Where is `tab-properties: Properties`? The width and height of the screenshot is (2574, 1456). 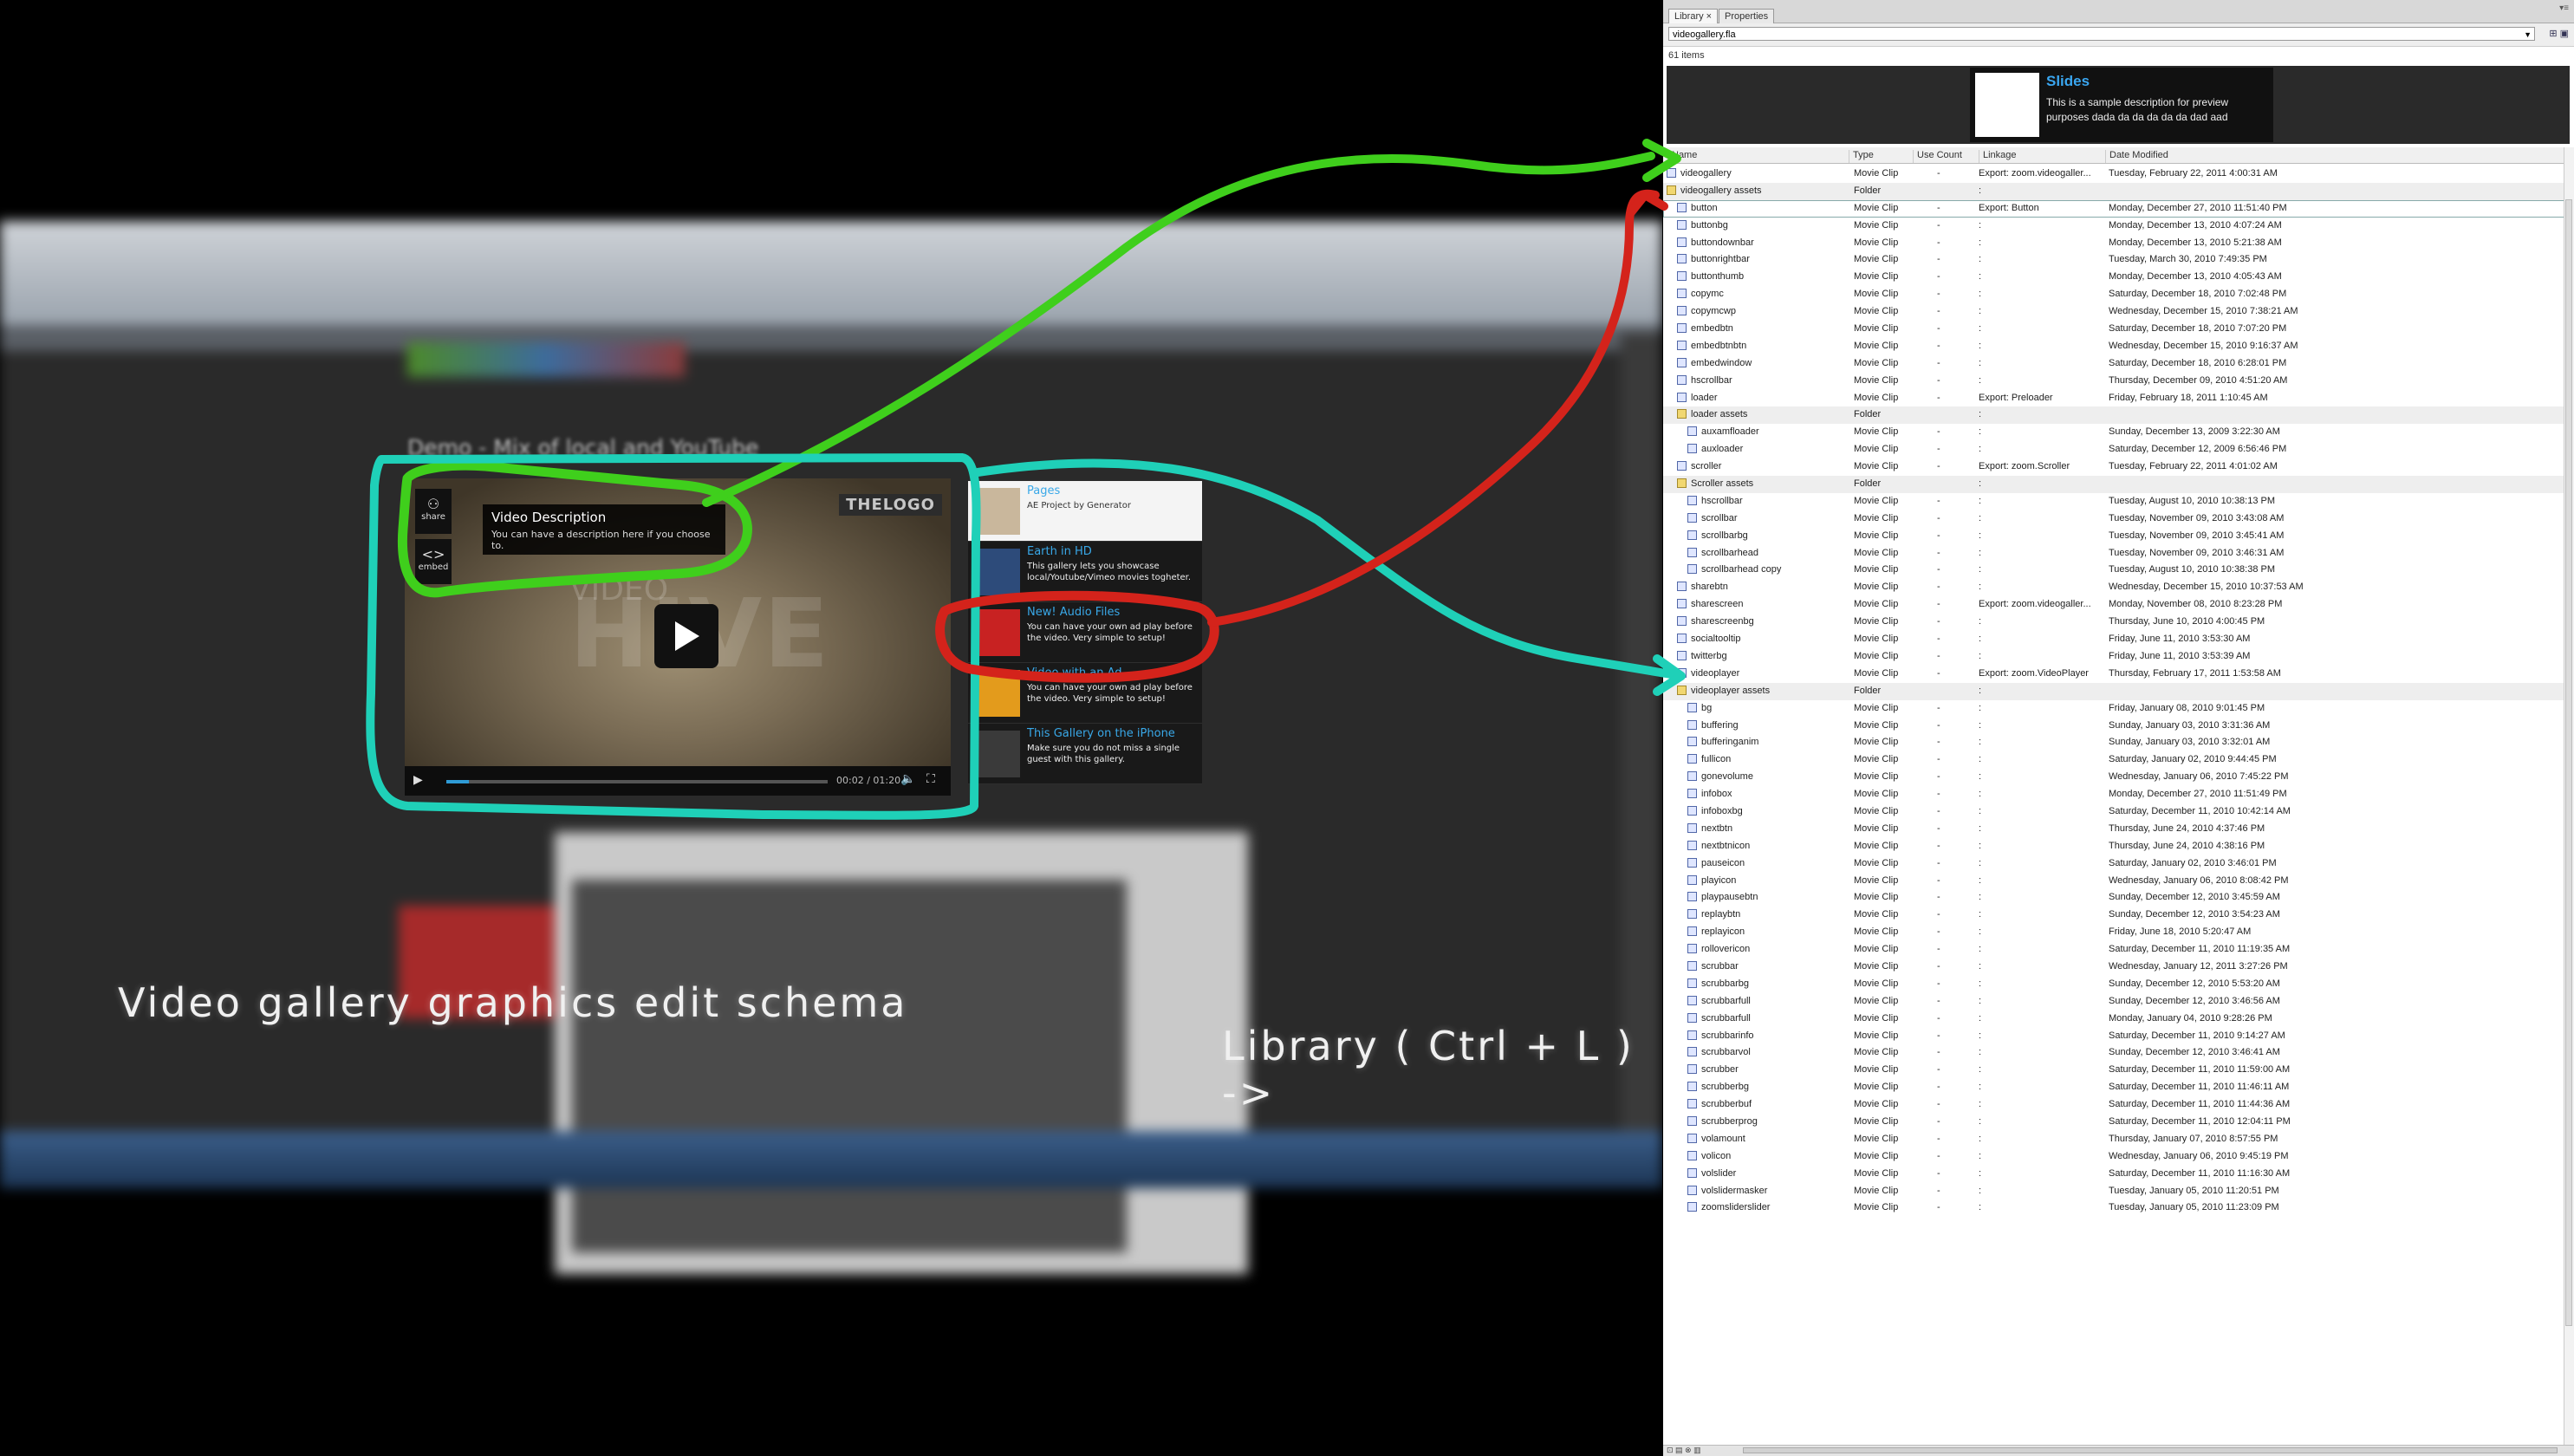 tab-properties: Properties is located at coordinates (1747, 16).